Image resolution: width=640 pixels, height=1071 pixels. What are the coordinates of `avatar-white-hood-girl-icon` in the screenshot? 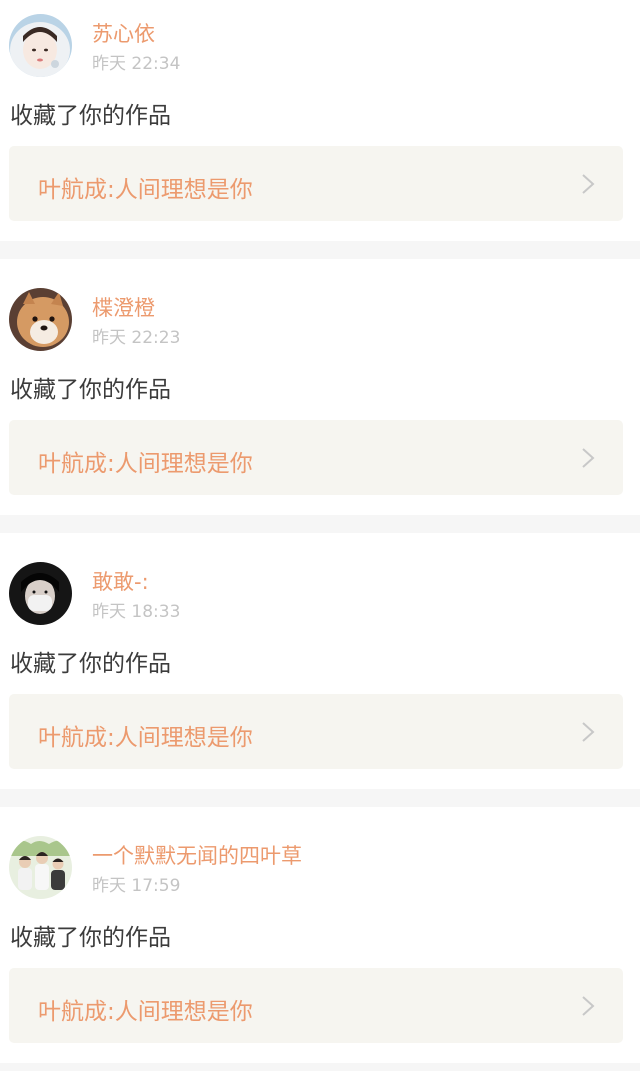 It's located at (40, 45).